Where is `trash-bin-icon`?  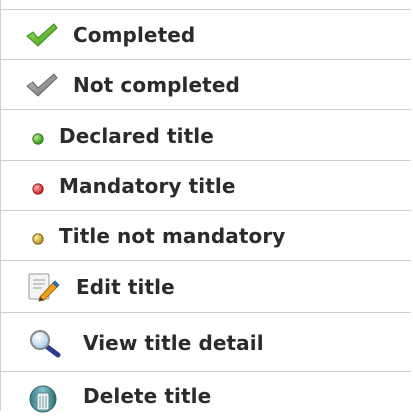
trash-bin-icon is located at coordinates (45, 399).